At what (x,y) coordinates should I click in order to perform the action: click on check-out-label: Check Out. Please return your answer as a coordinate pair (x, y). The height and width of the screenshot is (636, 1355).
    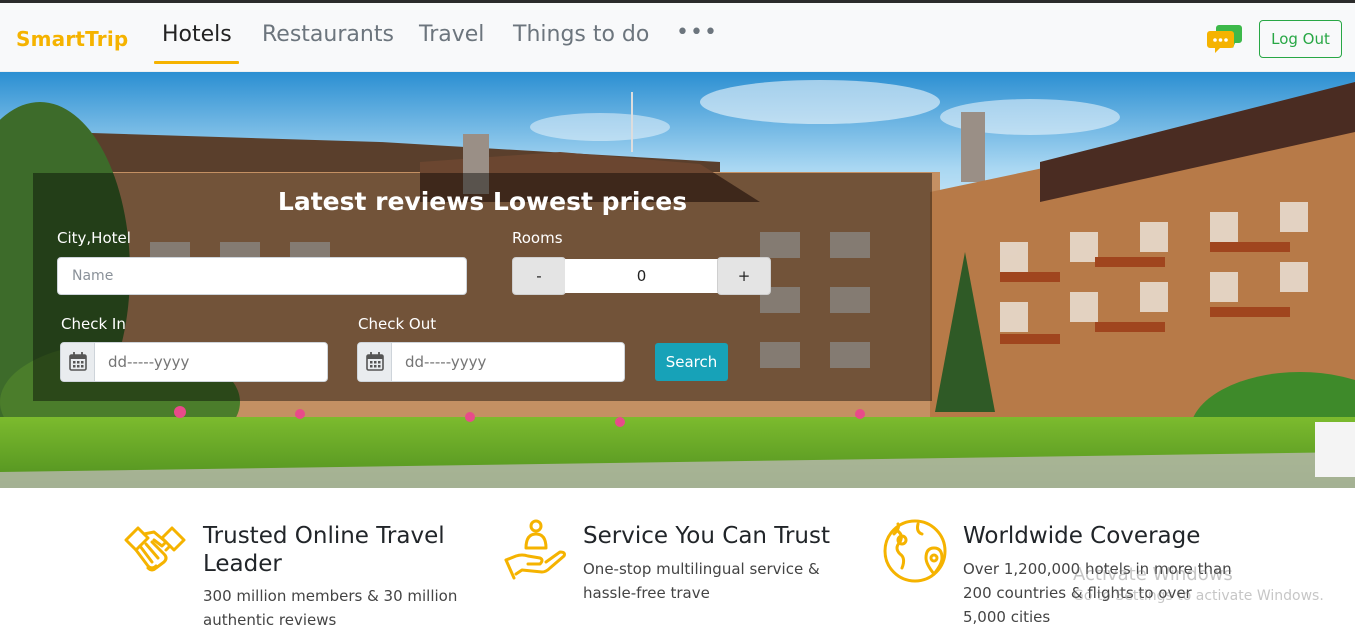
    Looking at the image, I should click on (397, 324).